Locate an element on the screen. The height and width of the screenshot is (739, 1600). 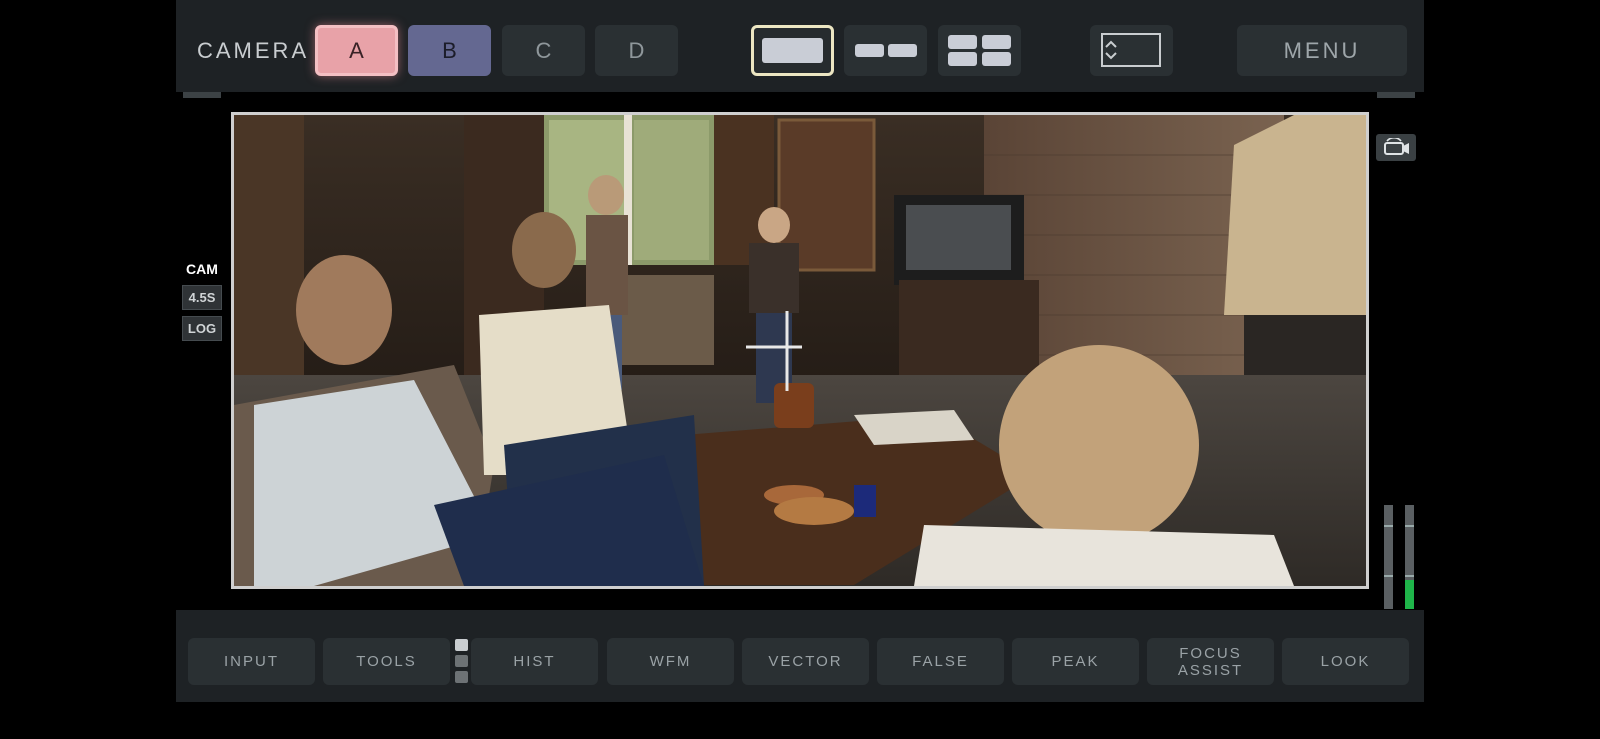
log-badge: LOG is located at coordinates (202, 328).